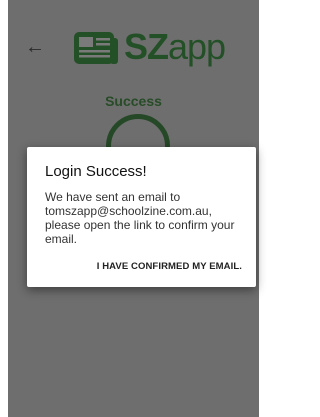 This screenshot has height=417, width=320. I want to click on logo-wordmark: SZapp, so click(175, 46).